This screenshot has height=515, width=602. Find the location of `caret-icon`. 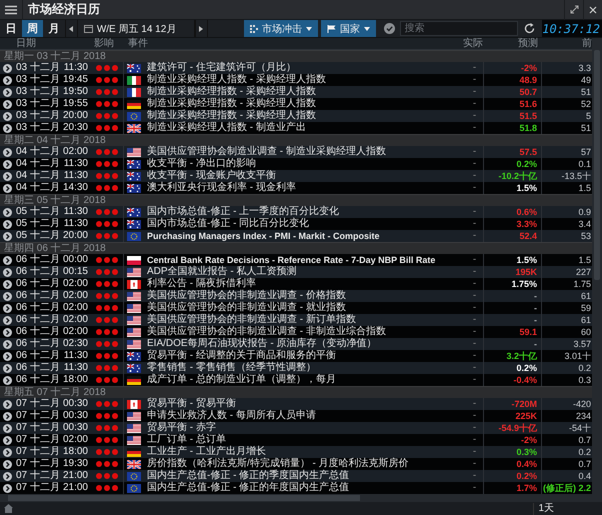

caret-icon is located at coordinates (309, 28).